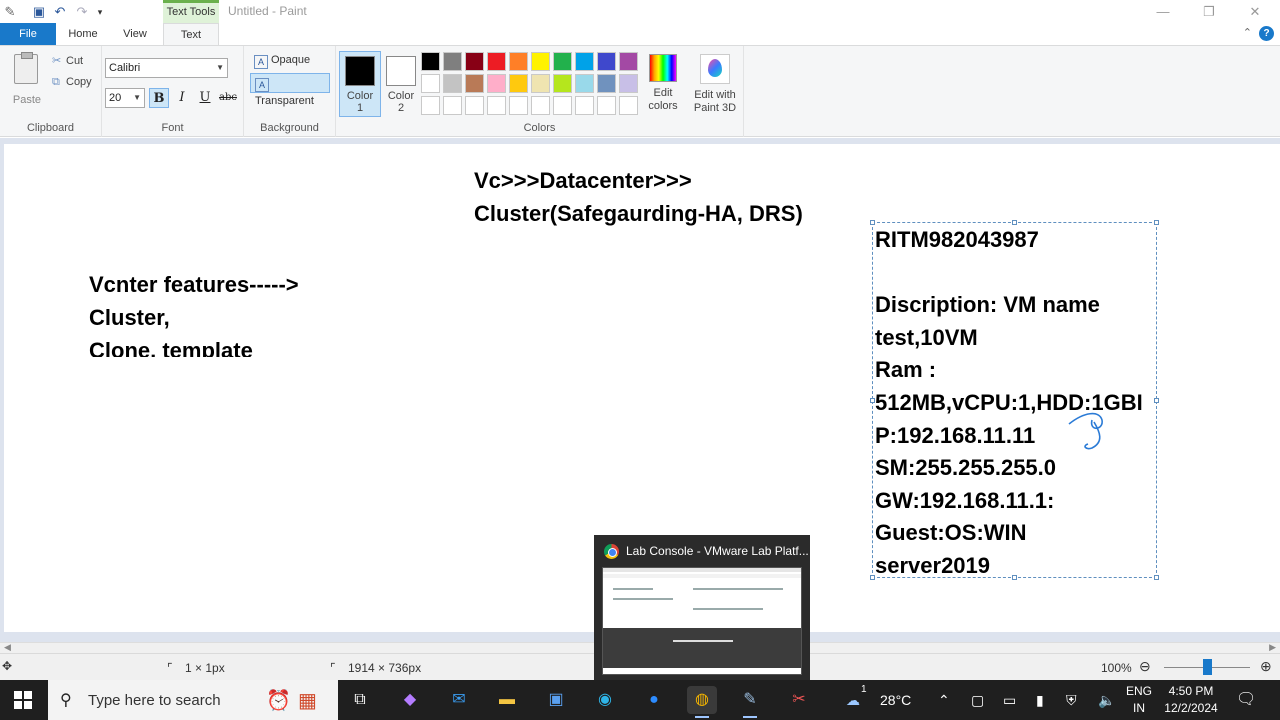 Image resolution: width=1280 pixels, height=720 pixels. I want to click on clock: 4:50 PM 12/2/2024, so click(1191, 700).